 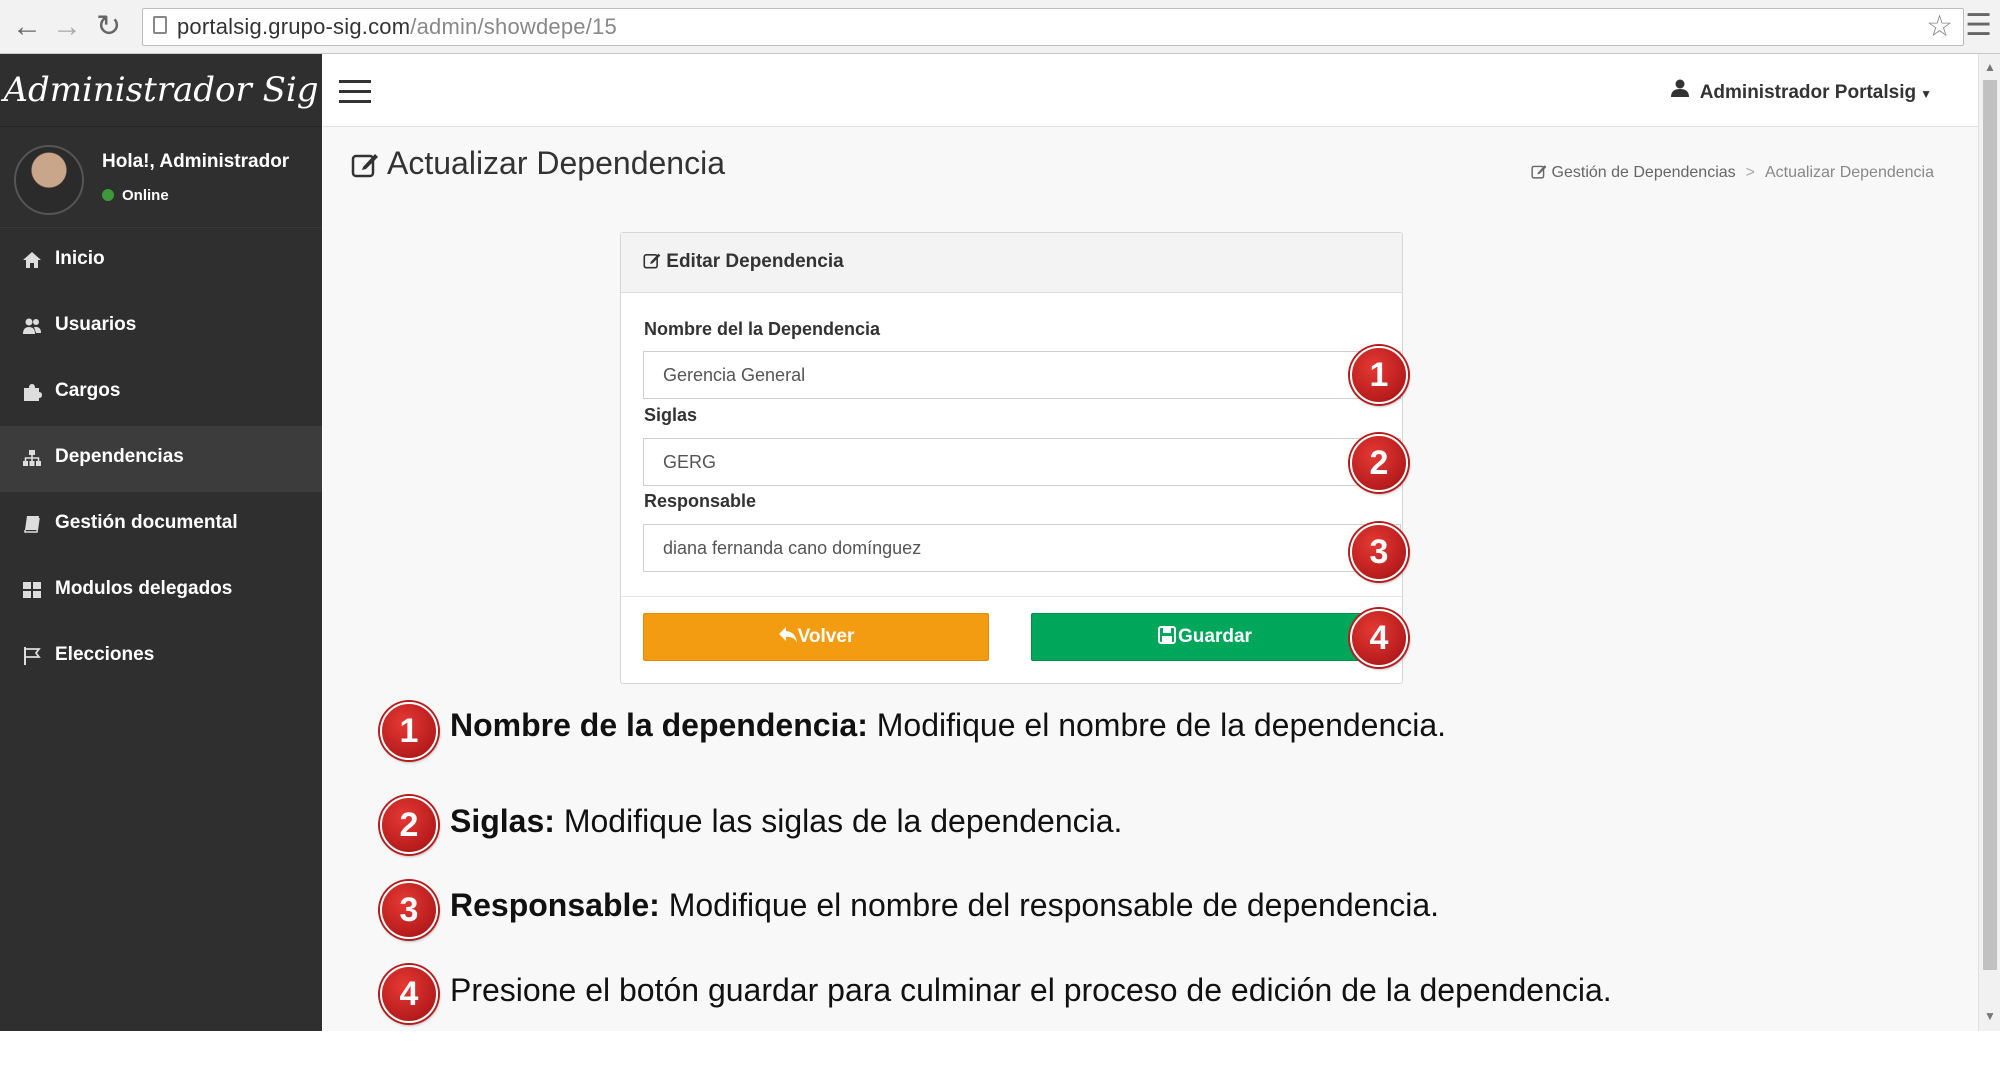 What do you see at coordinates (1167, 635) in the screenshot?
I see `save-icon` at bounding box center [1167, 635].